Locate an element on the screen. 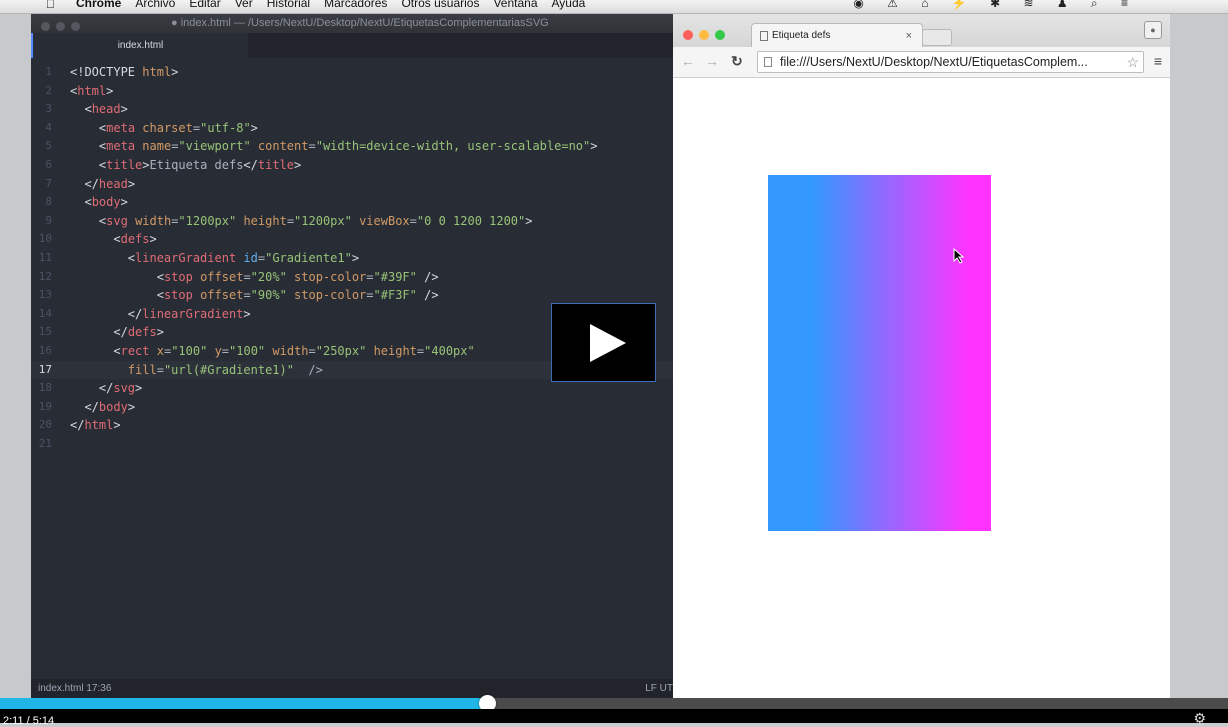 The image size is (1228, 727). code-line: 8 <body> is located at coordinates (352, 202).